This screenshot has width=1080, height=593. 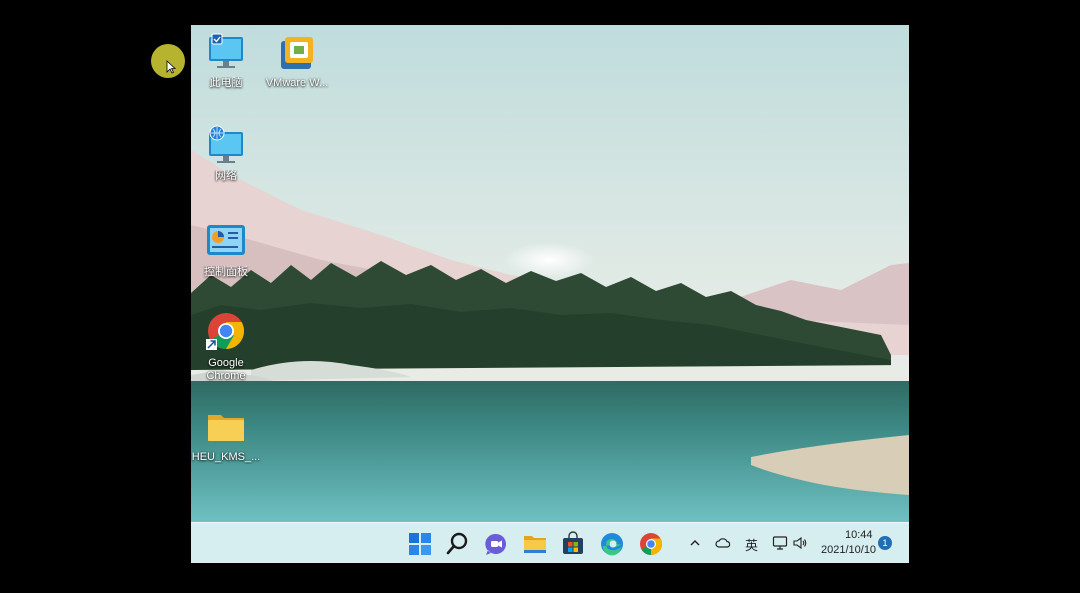 I want to click on file-explorer-icon, so click(x=535, y=544).